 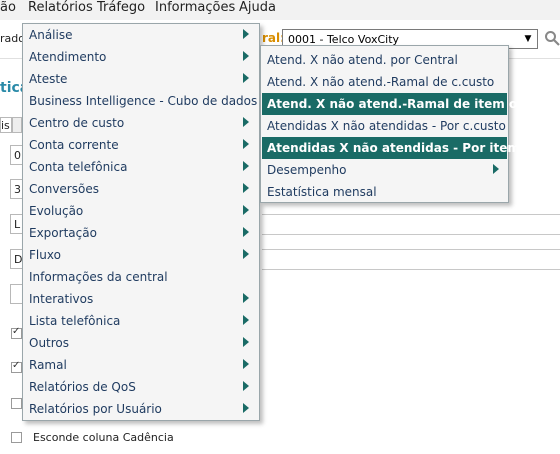 What do you see at coordinates (141, 321) in the screenshot?
I see `menu-item-lista-telefonica: Lista telefônica` at bounding box center [141, 321].